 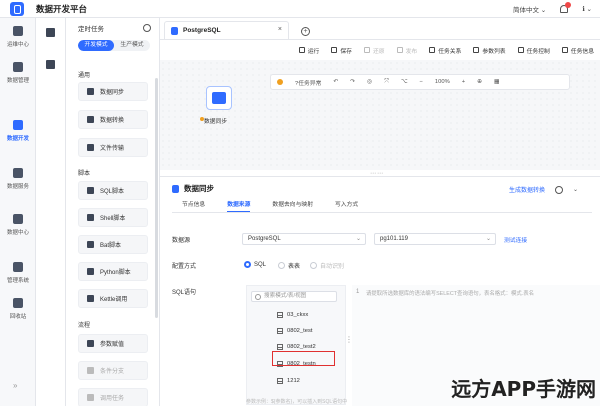 I want to click on generate-transform-link: 生成数据转换, so click(x=527, y=189).